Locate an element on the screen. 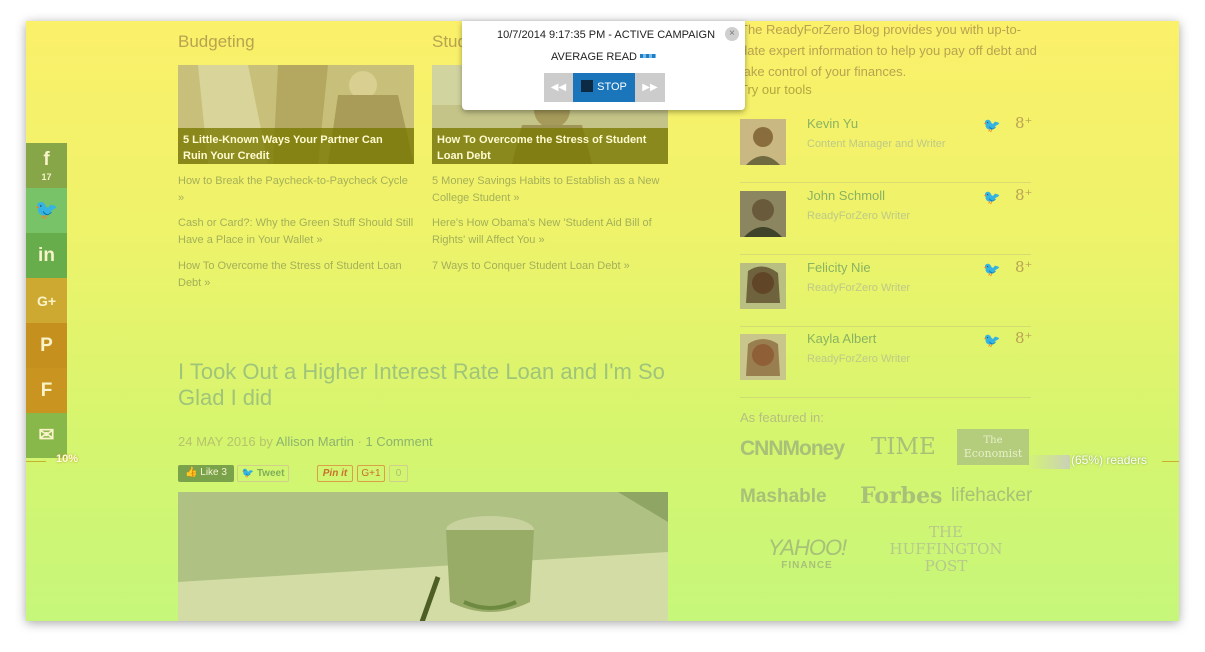 Image resolution: width=1205 pixels, height=652 pixels. author-name: Kayla Albert is located at coordinates (841, 338).